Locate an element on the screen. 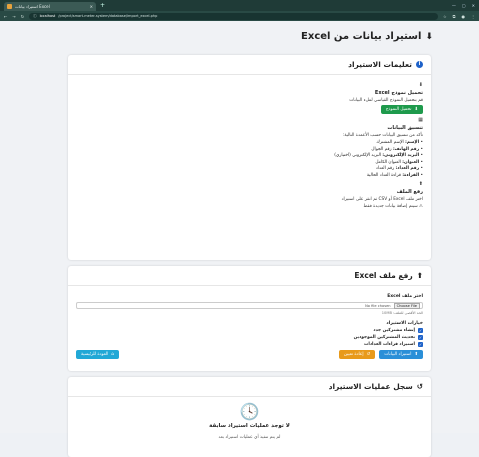  history-heading: ↺ سجل عمليات الاستيراد is located at coordinates (249, 387).